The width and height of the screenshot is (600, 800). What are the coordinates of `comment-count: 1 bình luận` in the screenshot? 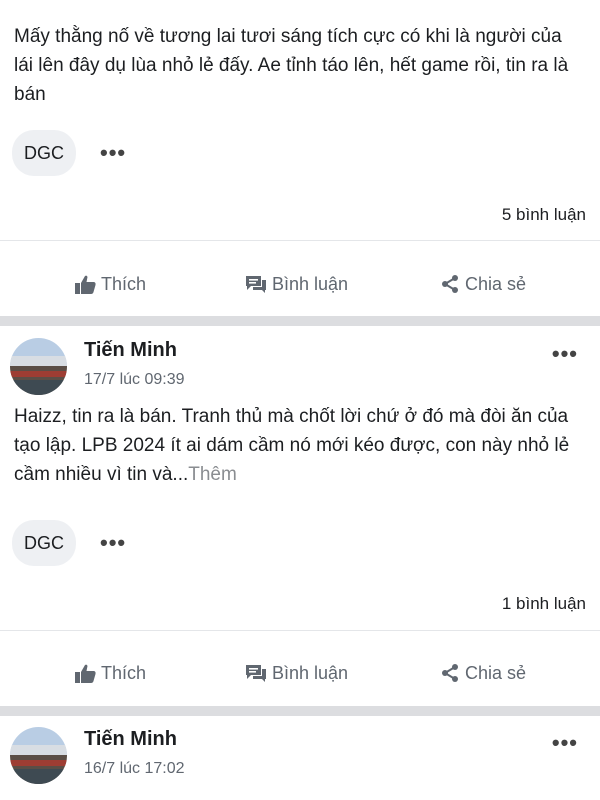 It's located at (544, 604).